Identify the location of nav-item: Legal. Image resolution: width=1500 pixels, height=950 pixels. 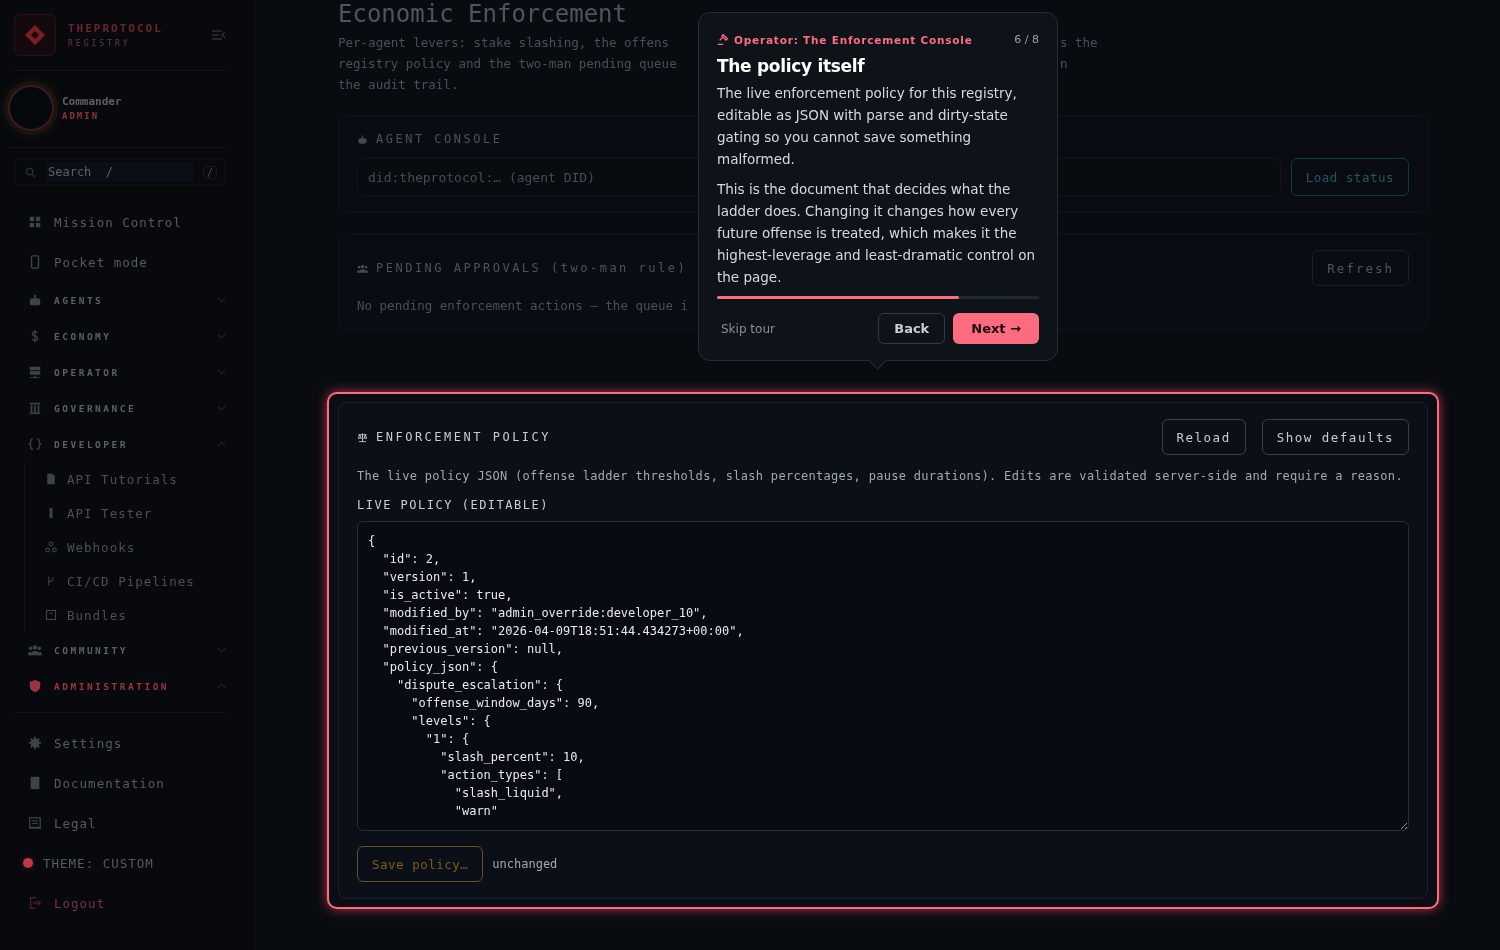
(127, 823).